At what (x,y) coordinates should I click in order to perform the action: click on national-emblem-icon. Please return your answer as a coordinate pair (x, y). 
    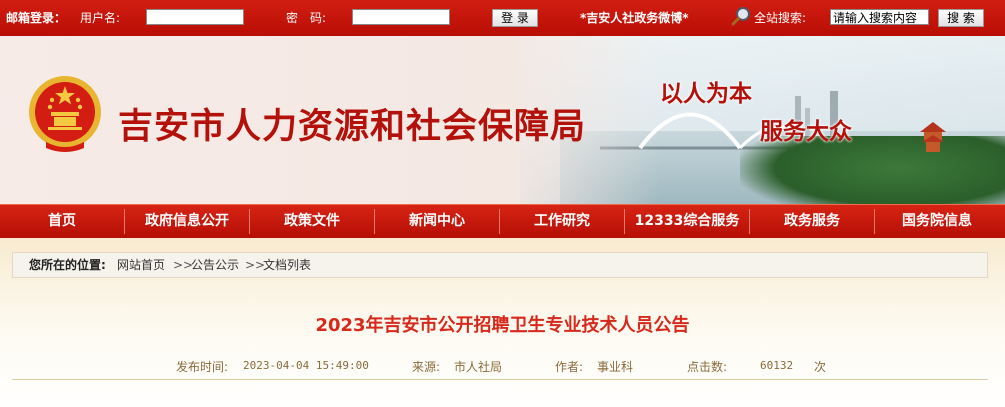
    Looking at the image, I should click on (65, 114).